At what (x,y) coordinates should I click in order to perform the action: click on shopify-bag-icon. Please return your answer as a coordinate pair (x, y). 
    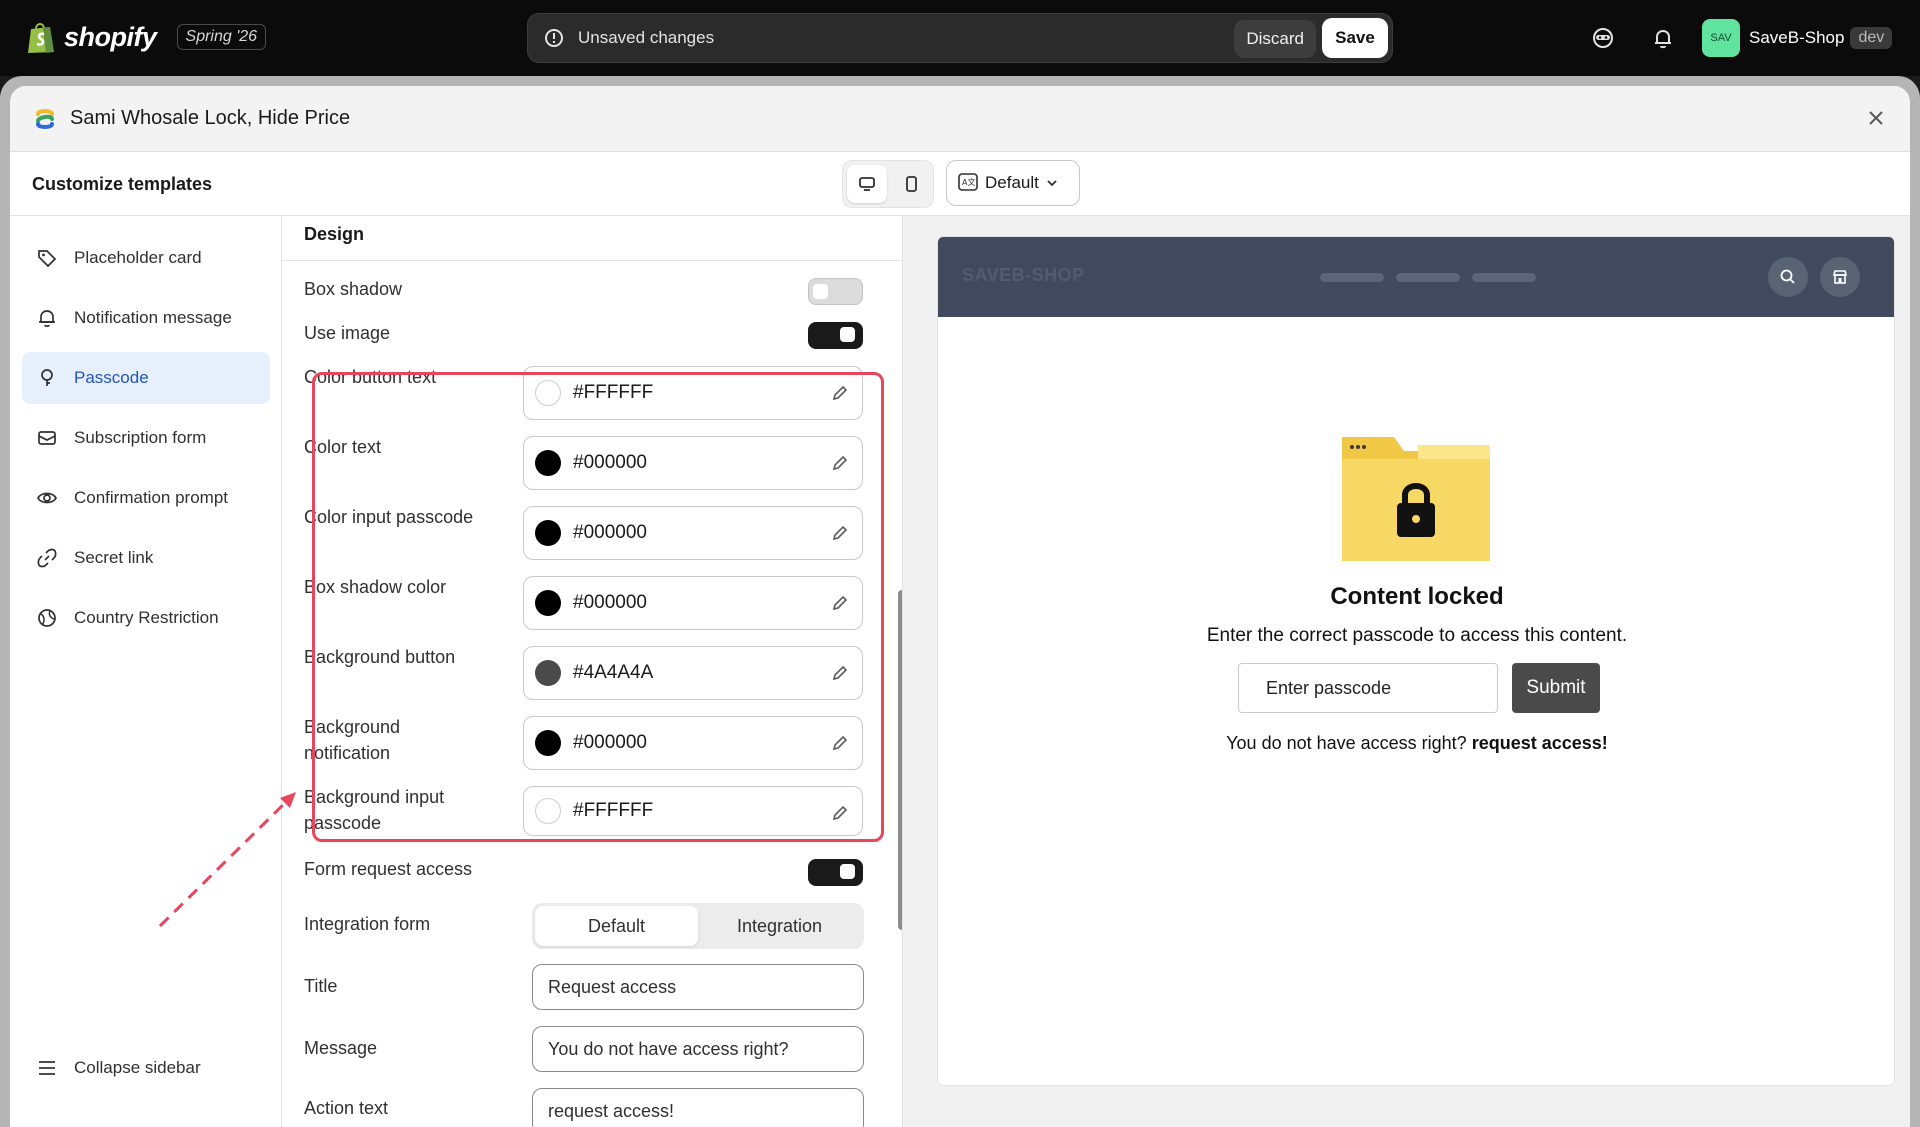
    Looking at the image, I should click on (41, 38).